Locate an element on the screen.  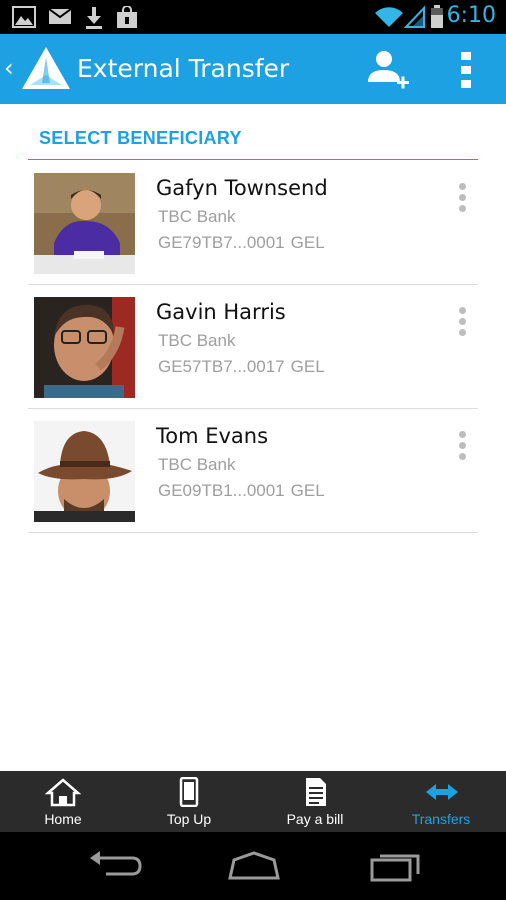
system-nav-bar is located at coordinates (253, 866).